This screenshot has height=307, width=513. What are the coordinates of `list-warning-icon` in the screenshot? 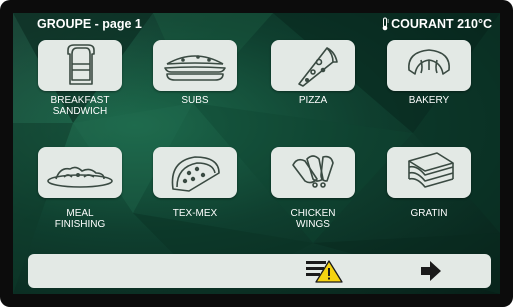 It's located at (324, 271).